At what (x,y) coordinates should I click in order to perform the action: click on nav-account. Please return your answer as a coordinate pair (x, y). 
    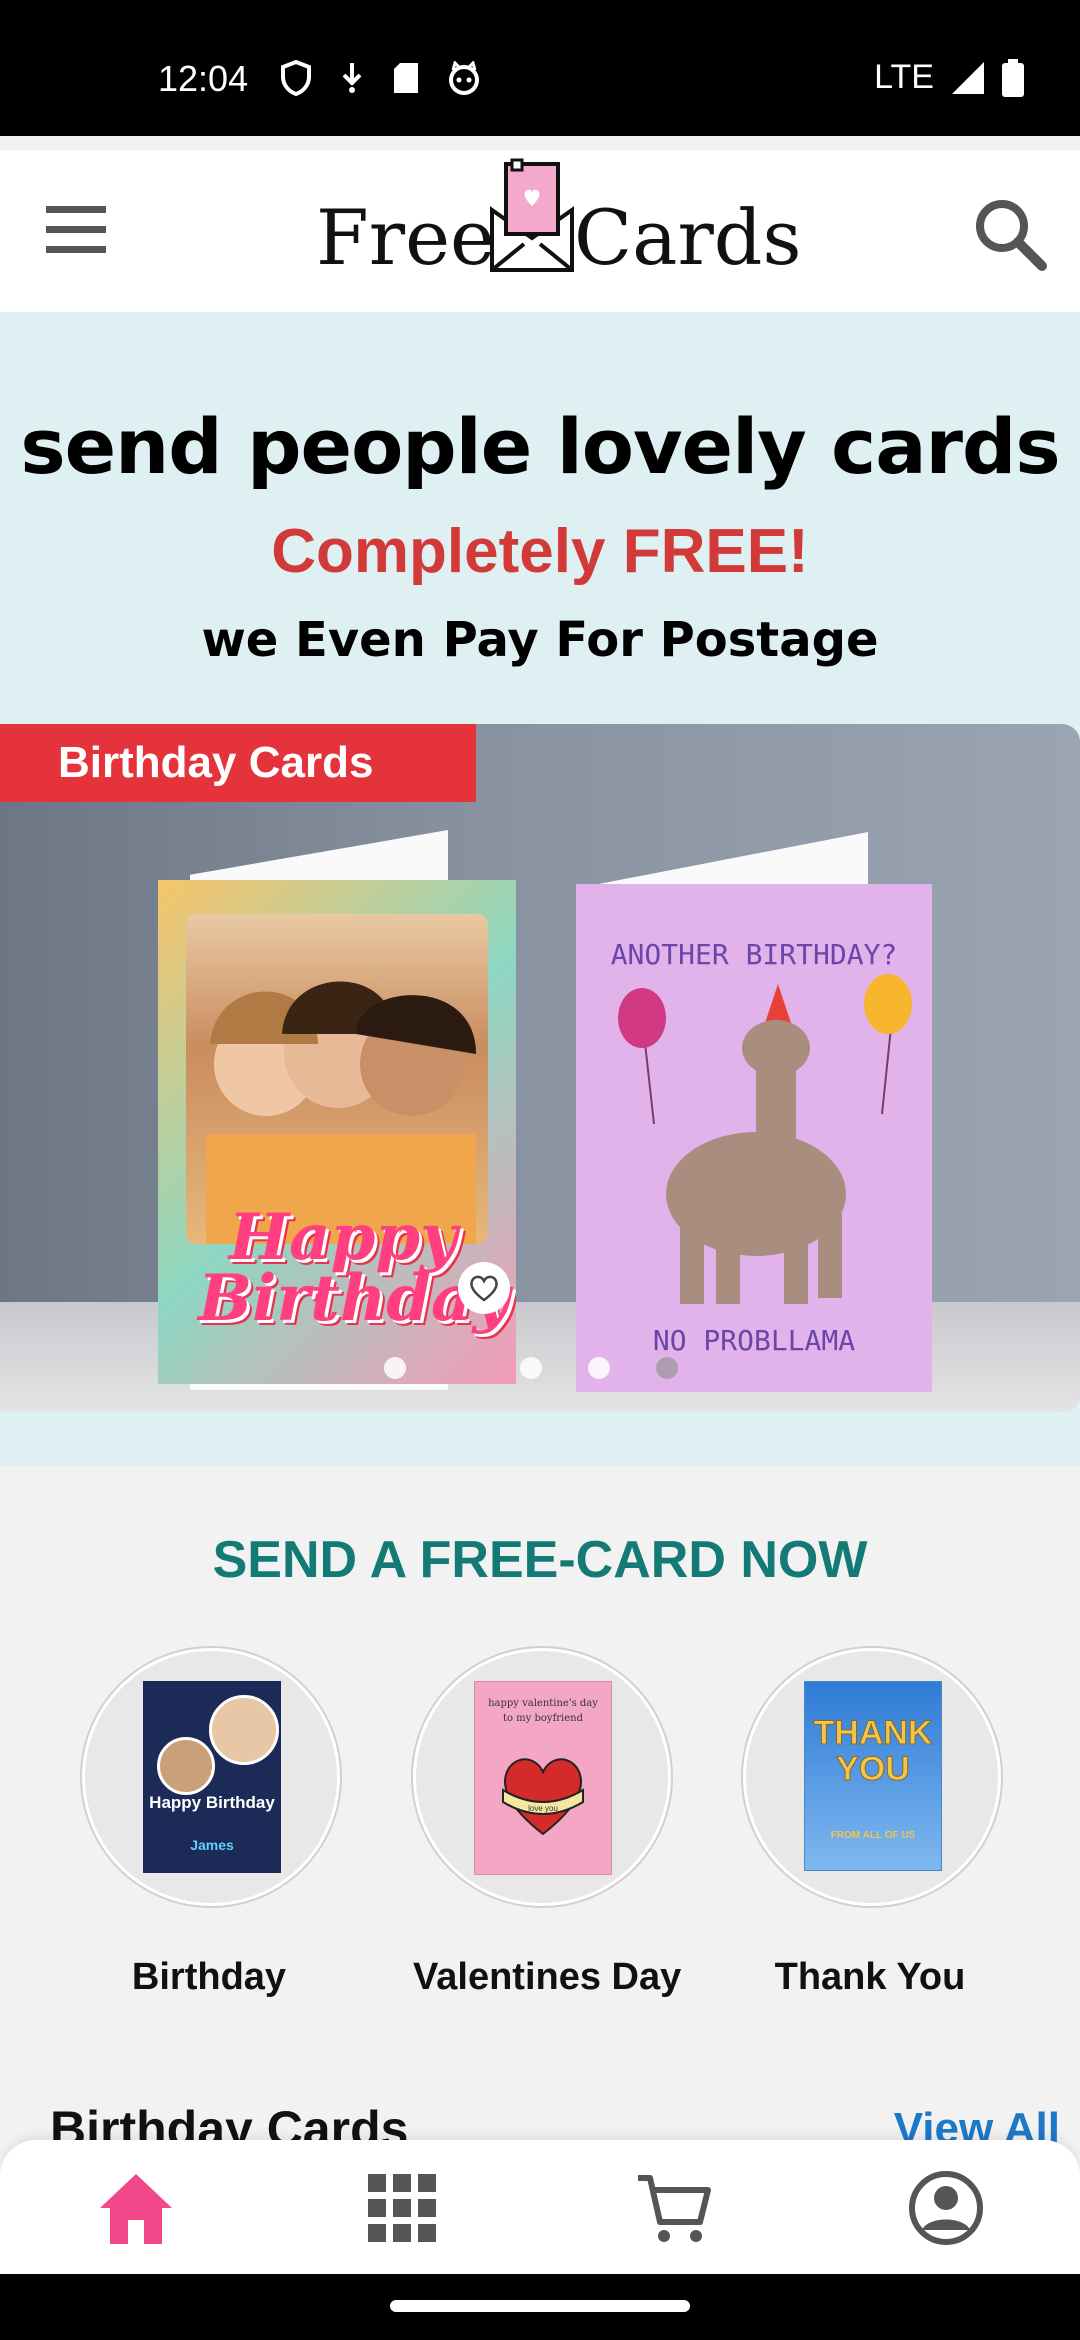
    Looking at the image, I should click on (946, 2208).